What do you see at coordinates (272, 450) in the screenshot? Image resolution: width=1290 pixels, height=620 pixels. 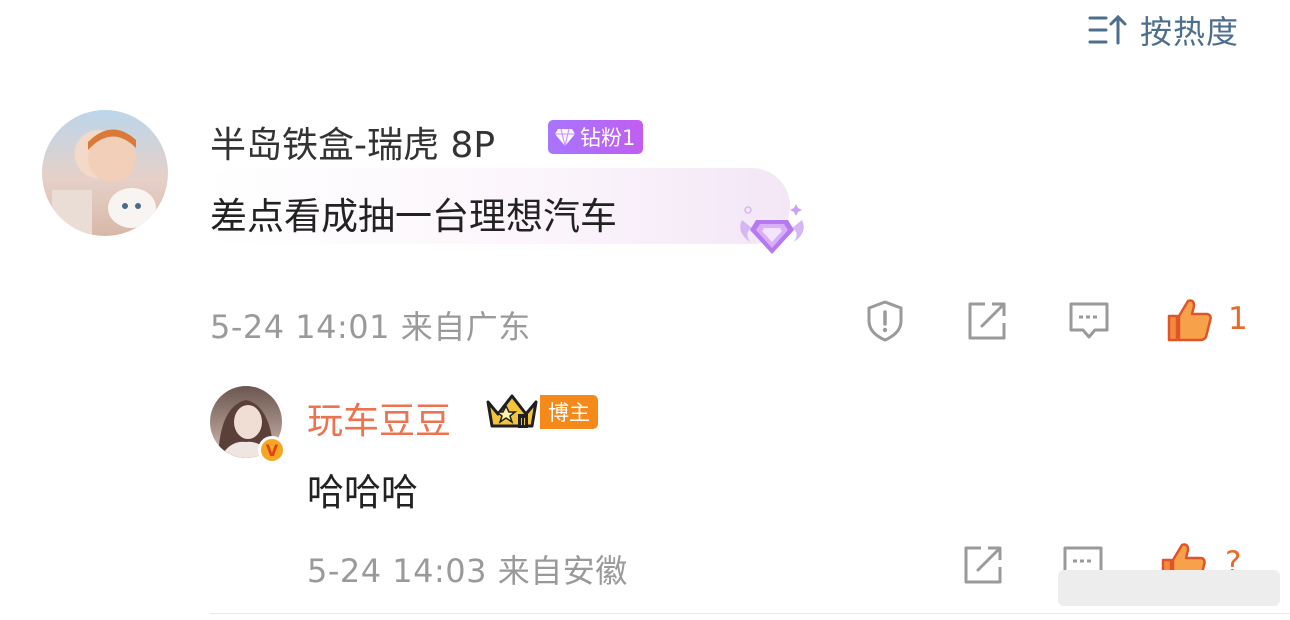 I see `verified-badge: V` at bounding box center [272, 450].